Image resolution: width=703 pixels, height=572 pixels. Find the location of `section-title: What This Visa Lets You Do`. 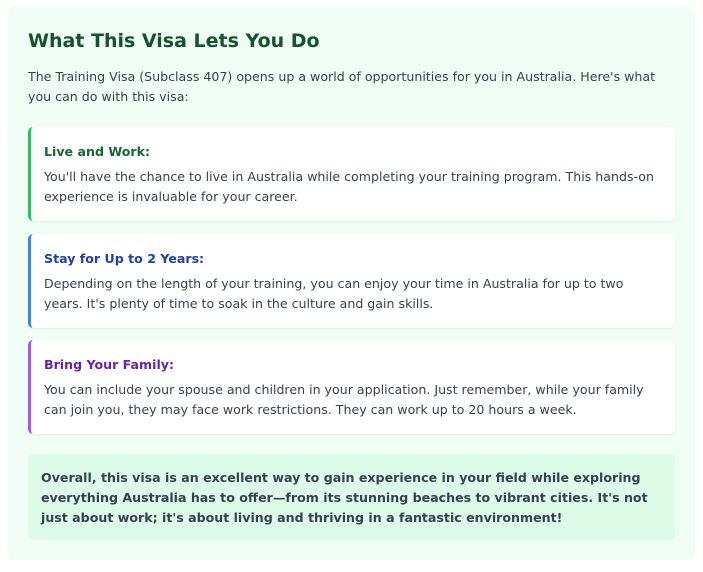

section-title: What This Visa Lets You Do is located at coordinates (174, 41).